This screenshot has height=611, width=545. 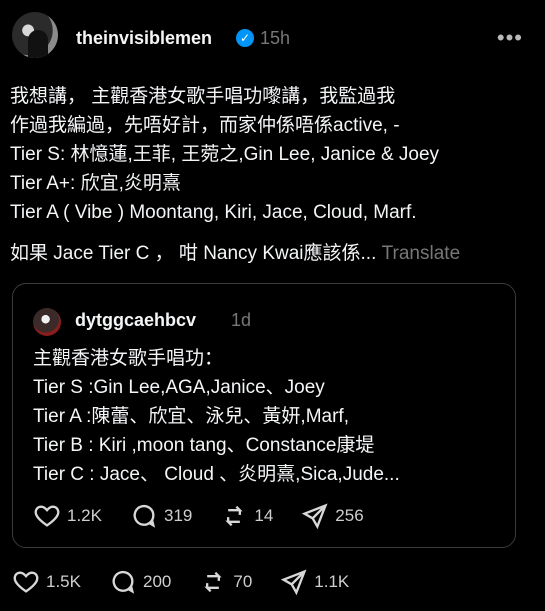 What do you see at coordinates (332, 581) in the screenshot?
I see `share-count: 1.1K` at bounding box center [332, 581].